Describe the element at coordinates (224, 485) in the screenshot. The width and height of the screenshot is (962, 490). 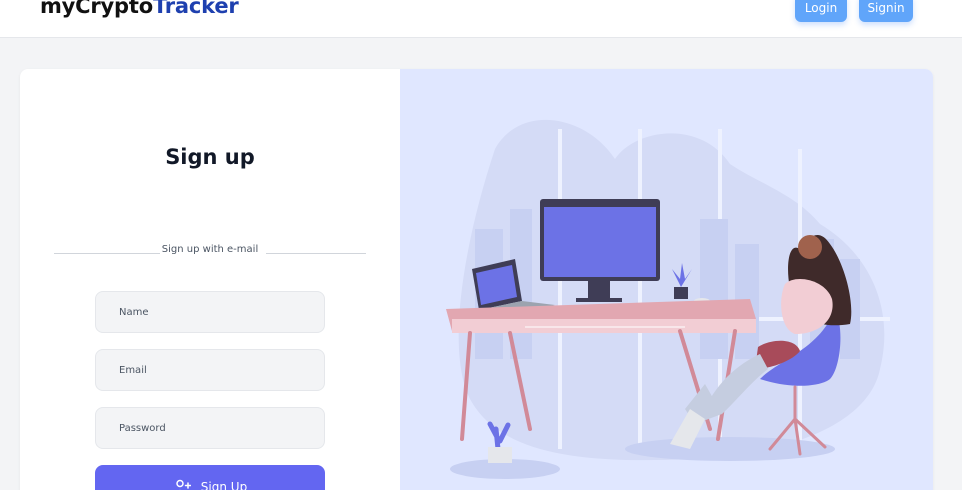
I see `signup-button-label: Sign Up` at that location.